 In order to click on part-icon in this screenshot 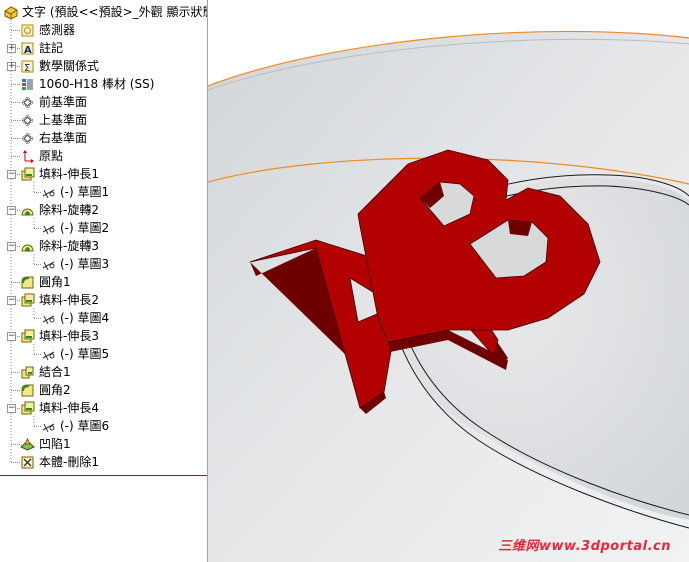, I will do `click(10, 12)`.